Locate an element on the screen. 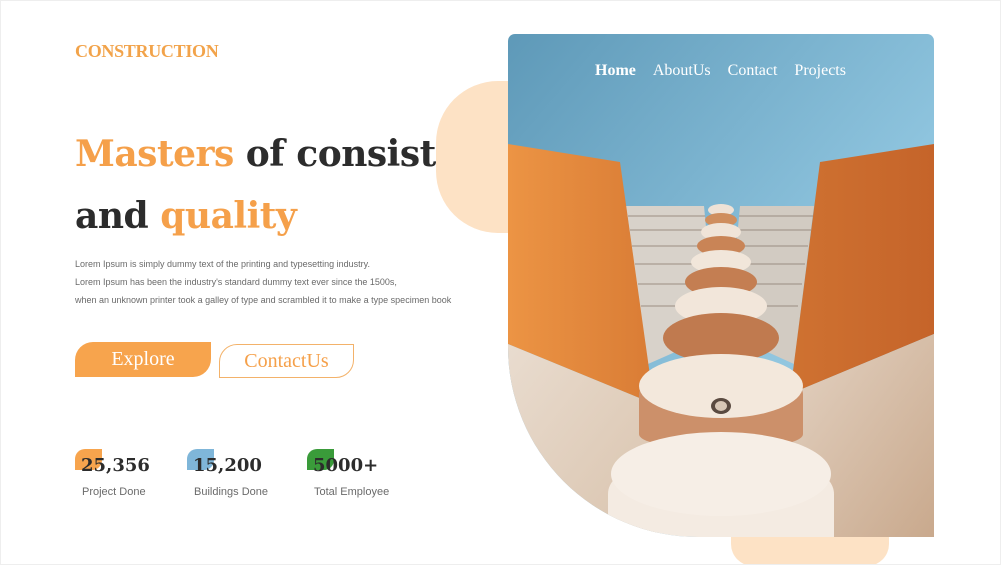 The image size is (1001, 565). main-nav: Home AboutUs Contact Projects is located at coordinates (720, 71).